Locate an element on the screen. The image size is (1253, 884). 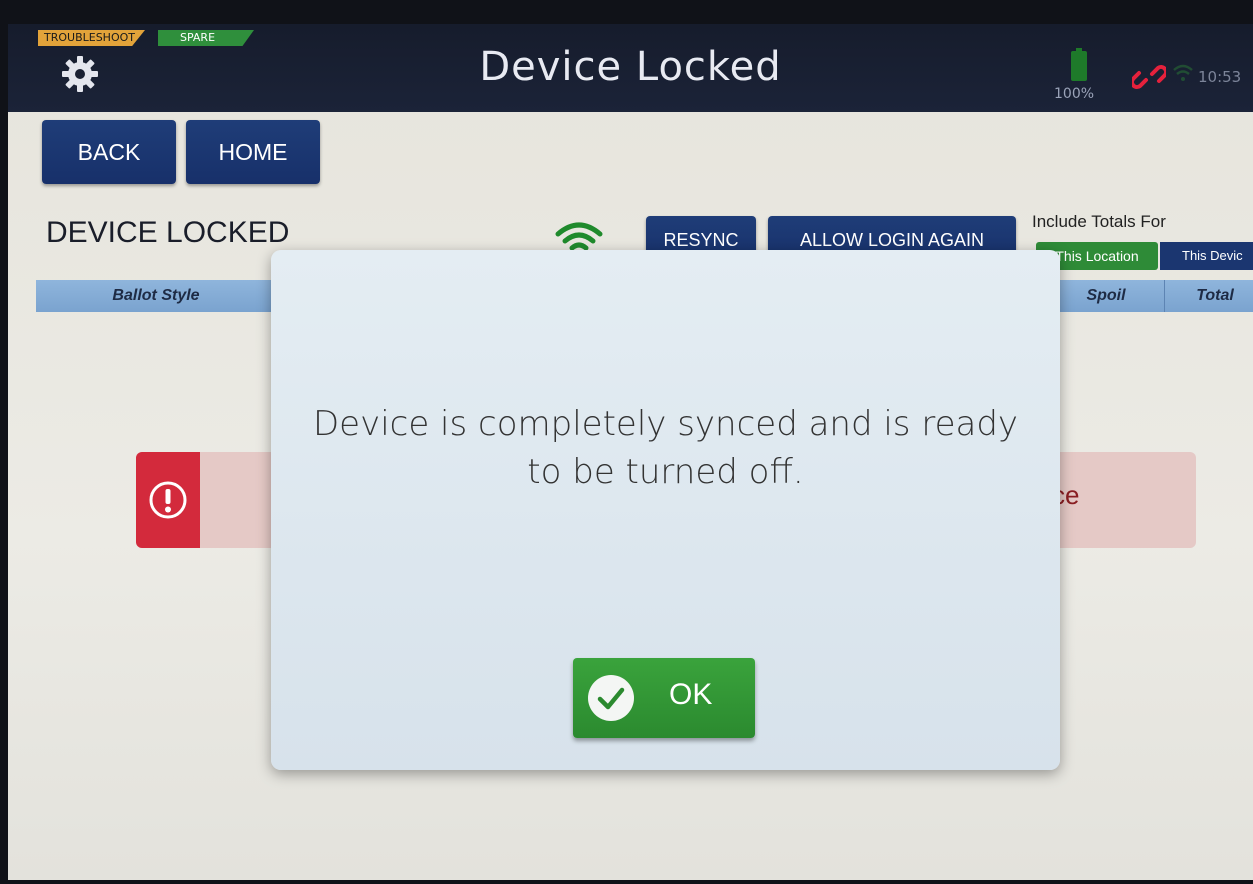
ok-button: OK is located at coordinates (664, 698).